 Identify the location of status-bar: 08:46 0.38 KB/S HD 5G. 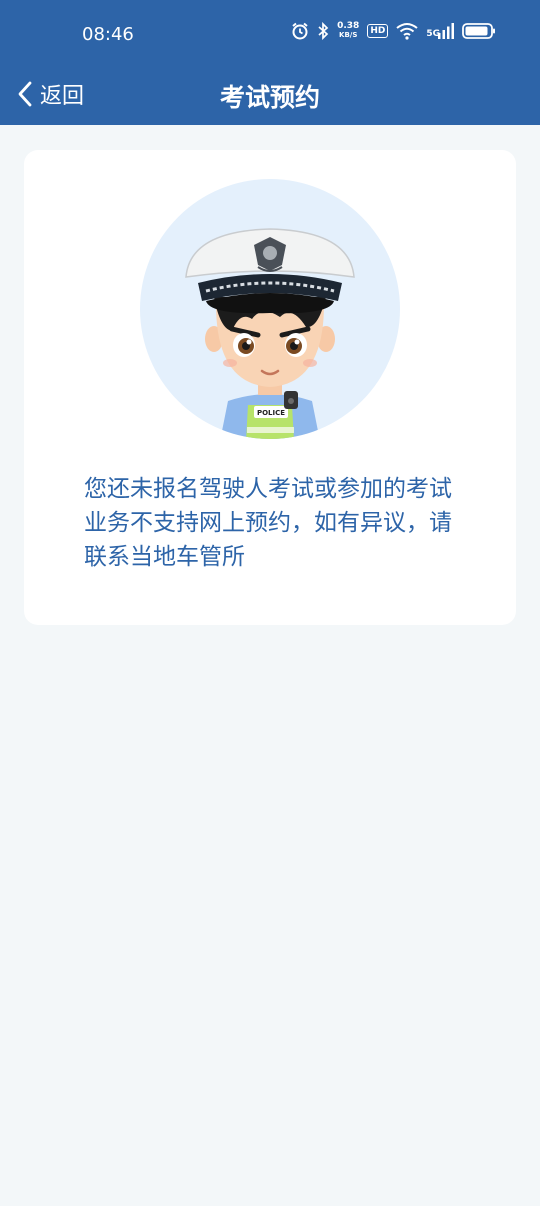
(270, 35).